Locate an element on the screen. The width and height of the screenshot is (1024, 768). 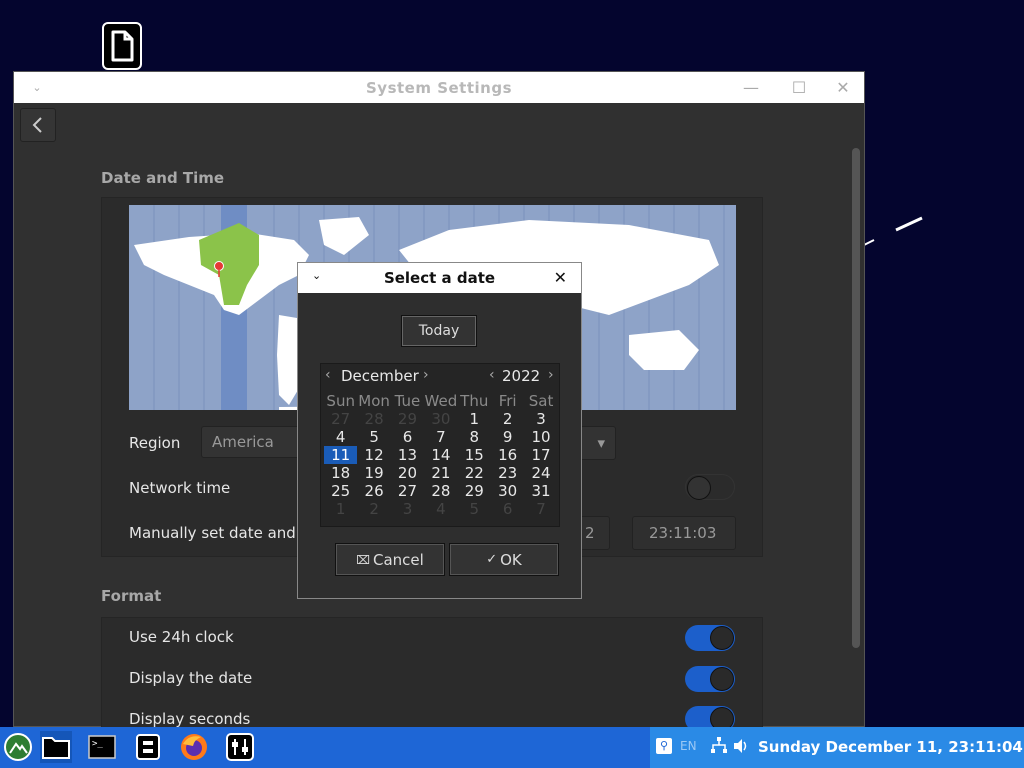
prev-month-icon: ‹ is located at coordinates (328, 375).